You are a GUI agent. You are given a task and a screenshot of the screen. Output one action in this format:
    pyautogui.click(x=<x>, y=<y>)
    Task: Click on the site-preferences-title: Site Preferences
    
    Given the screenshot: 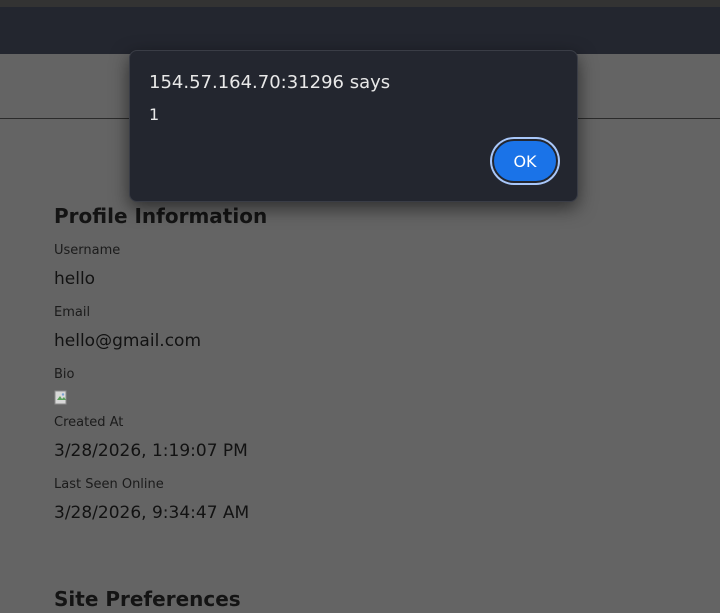 What is the action you would take?
    pyautogui.click(x=147, y=599)
    